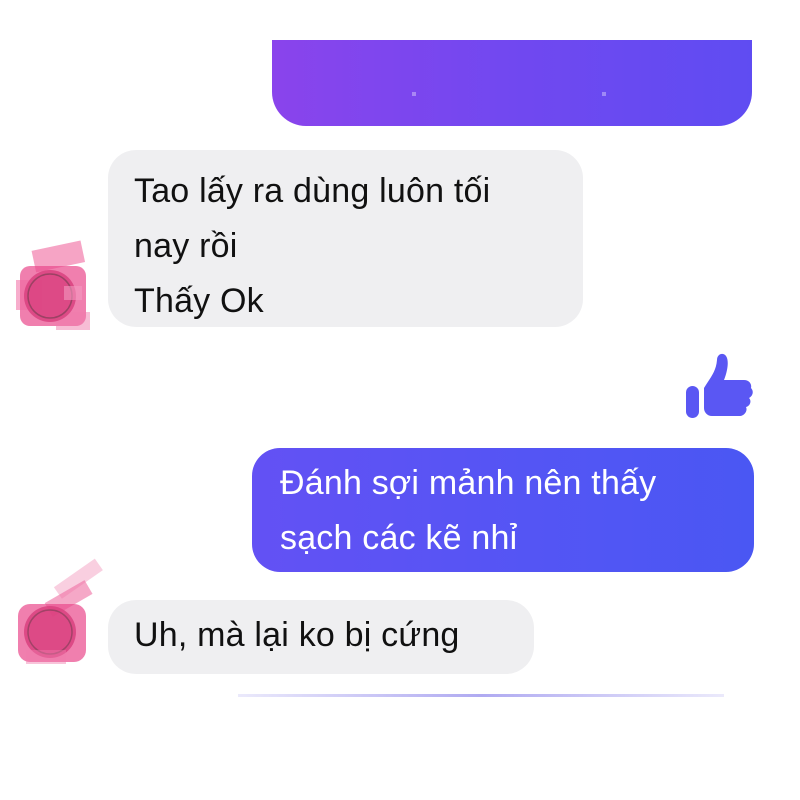  Describe the element at coordinates (199, 301) in the screenshot. I see `message-text-line: Thấy Ok` at that location.